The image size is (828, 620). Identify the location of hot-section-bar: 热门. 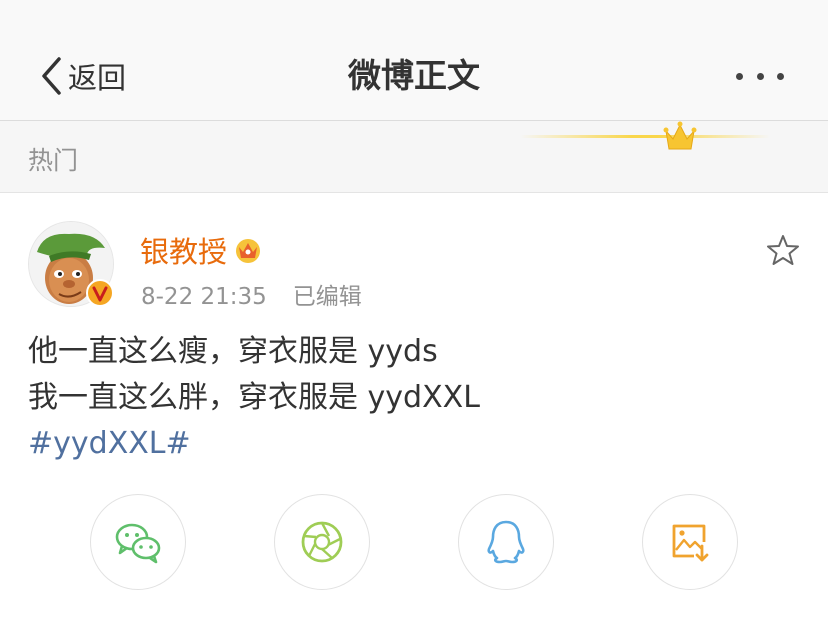
(414, 157).